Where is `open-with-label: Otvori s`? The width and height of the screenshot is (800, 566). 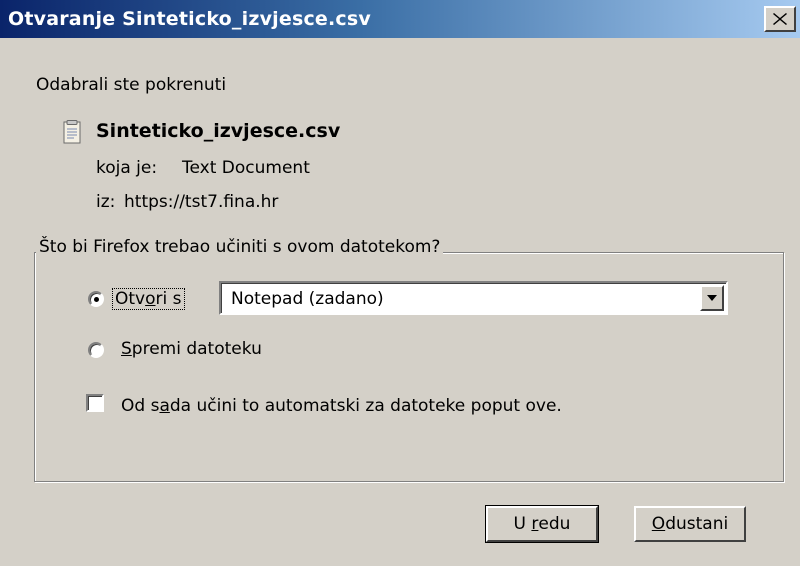
open-with-label: Otvori s is located at coordinates (148, 299).